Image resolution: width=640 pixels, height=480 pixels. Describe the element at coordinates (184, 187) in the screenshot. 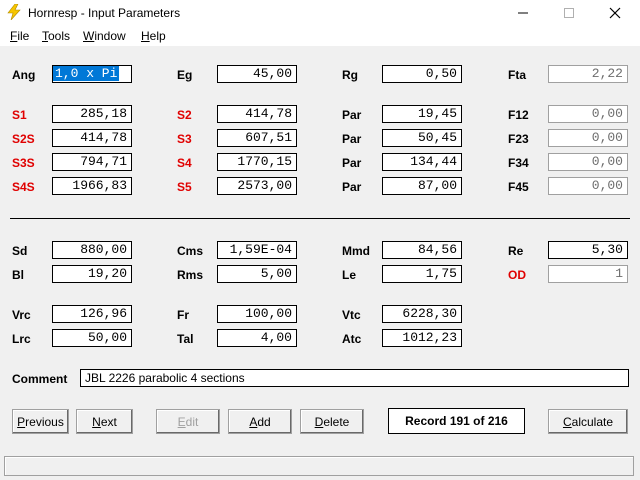

I see `s5-label: S5` at that location.